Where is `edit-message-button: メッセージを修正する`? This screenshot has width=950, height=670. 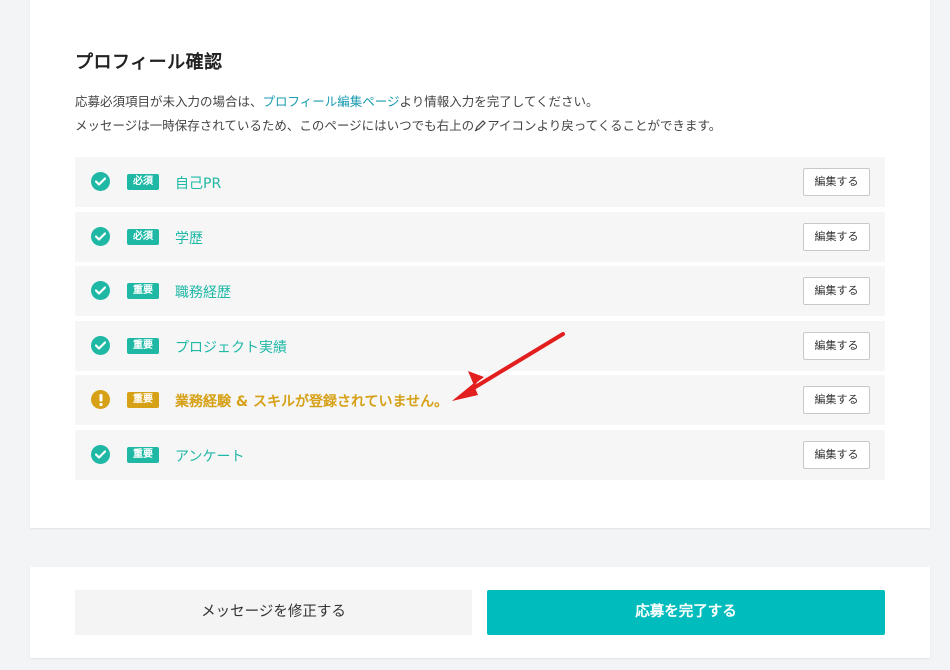
edit-message-button: メッセージを修正する is located at coordinates (273, 612).